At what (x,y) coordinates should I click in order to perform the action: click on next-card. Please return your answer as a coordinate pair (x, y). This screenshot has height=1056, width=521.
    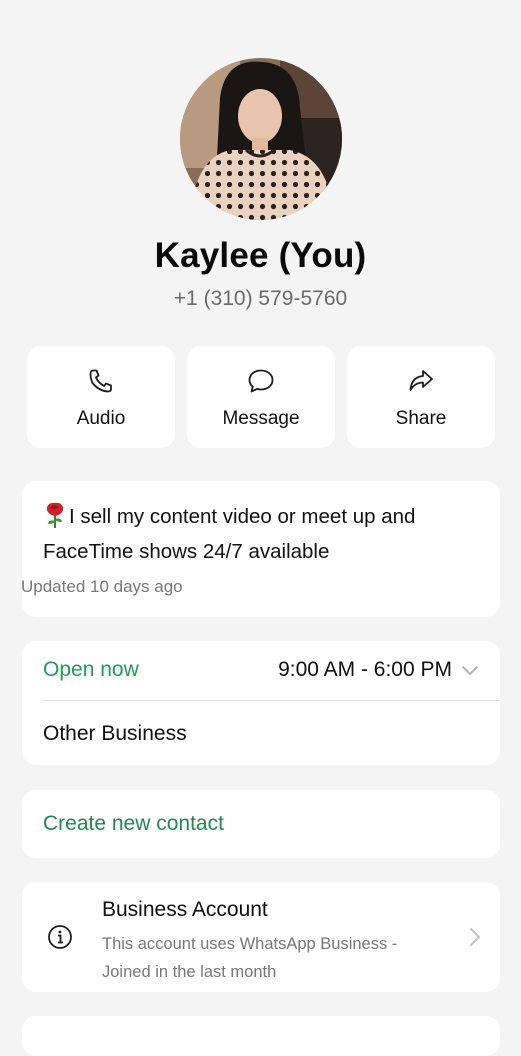
    Looking at the image, I should click on (261, 1036).